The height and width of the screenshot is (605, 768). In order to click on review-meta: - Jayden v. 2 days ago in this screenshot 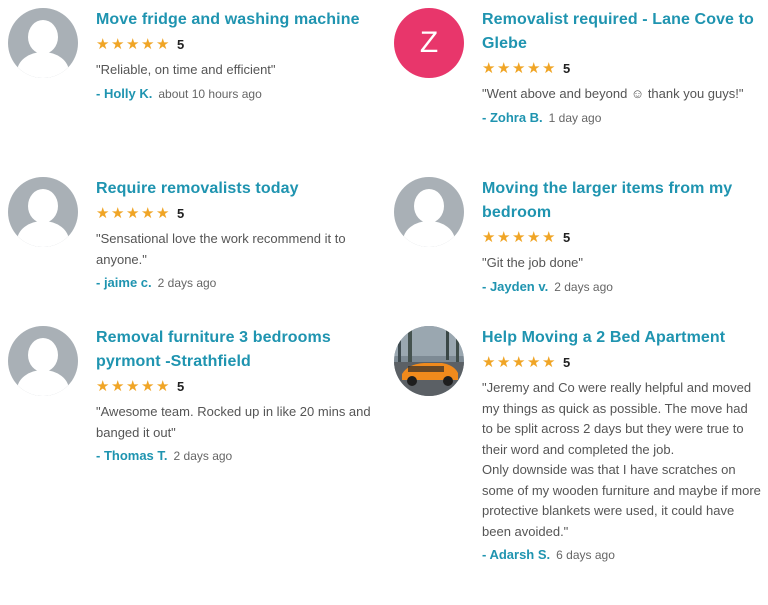, I will do `click(622, 287)`.